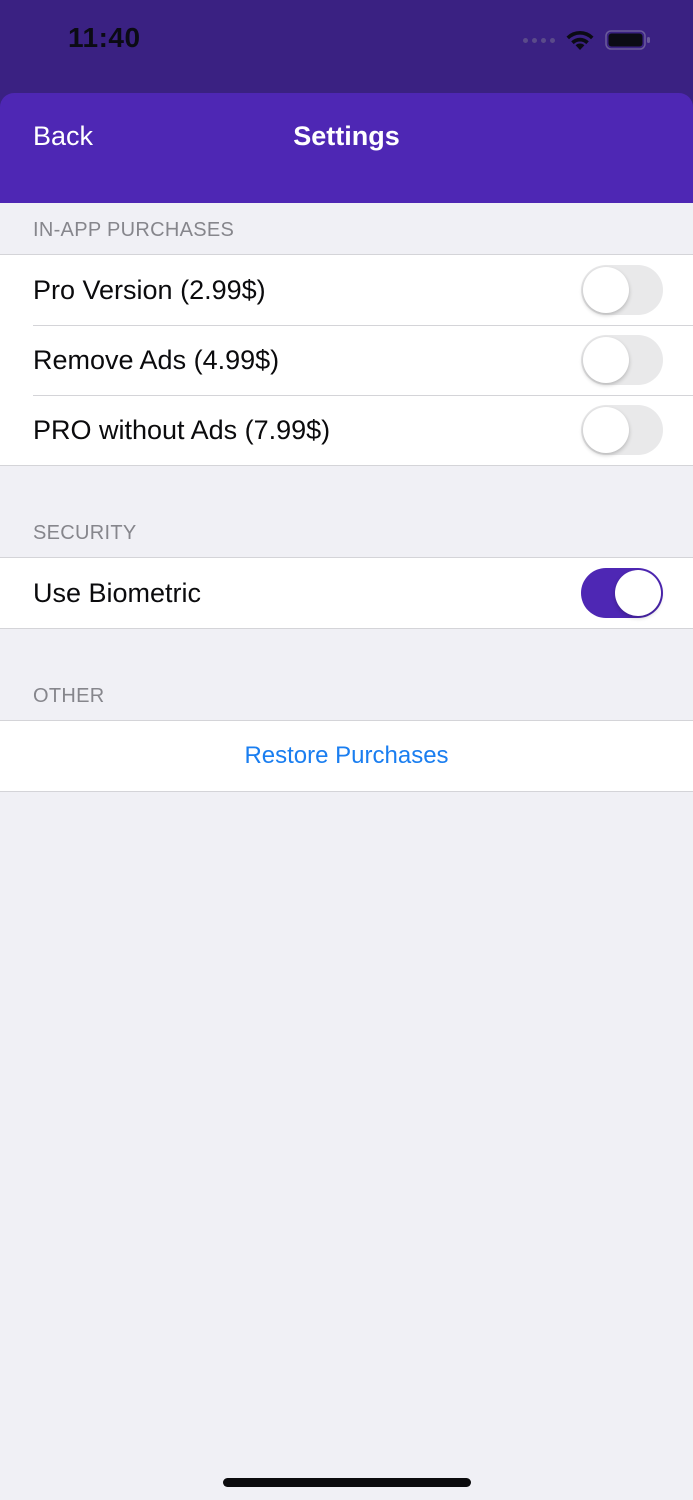 Image resolution: width=693 pixels, height=1500 pixels. Describe the element at coordinates (117, 593) in the screenshot. I see `row-label: Use Biometric` at that location.